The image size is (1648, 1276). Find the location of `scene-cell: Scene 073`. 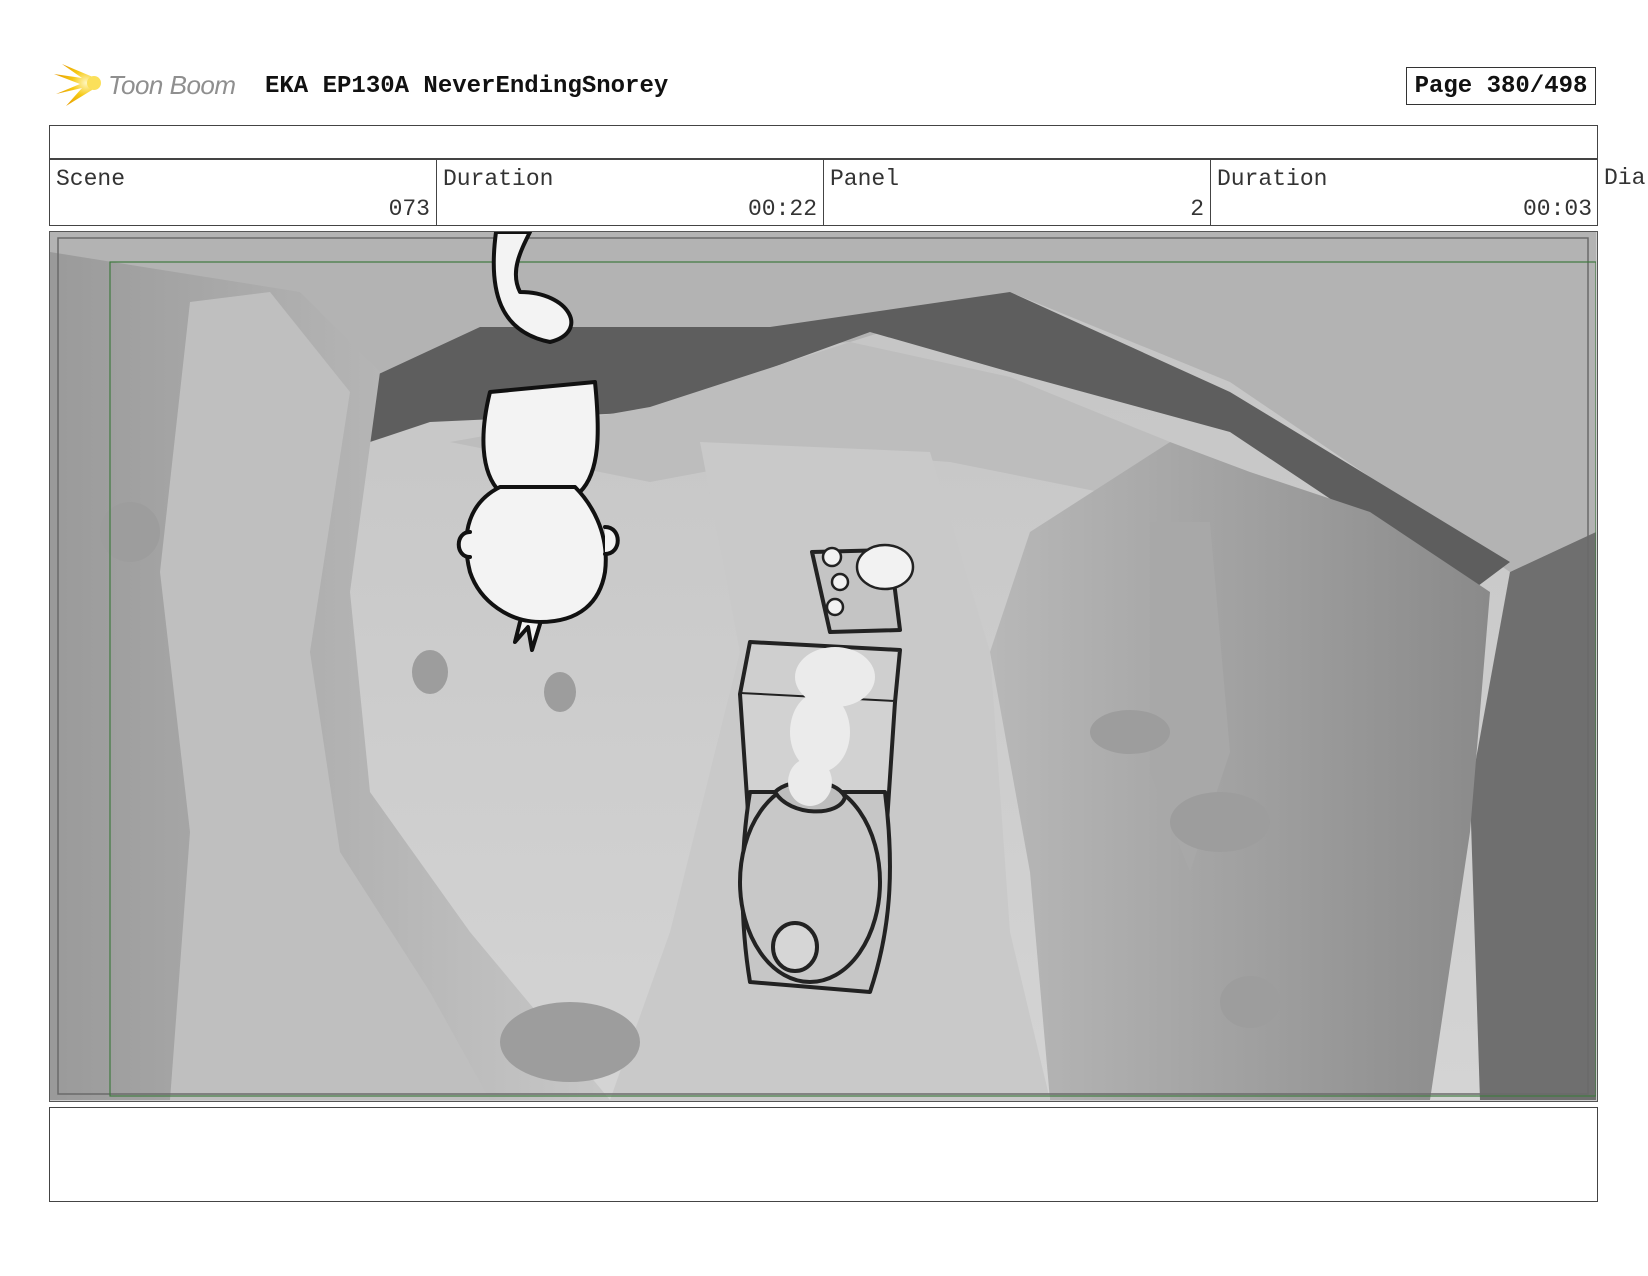

scene-cell: Scene 073 is located at coordinates (243, 192).